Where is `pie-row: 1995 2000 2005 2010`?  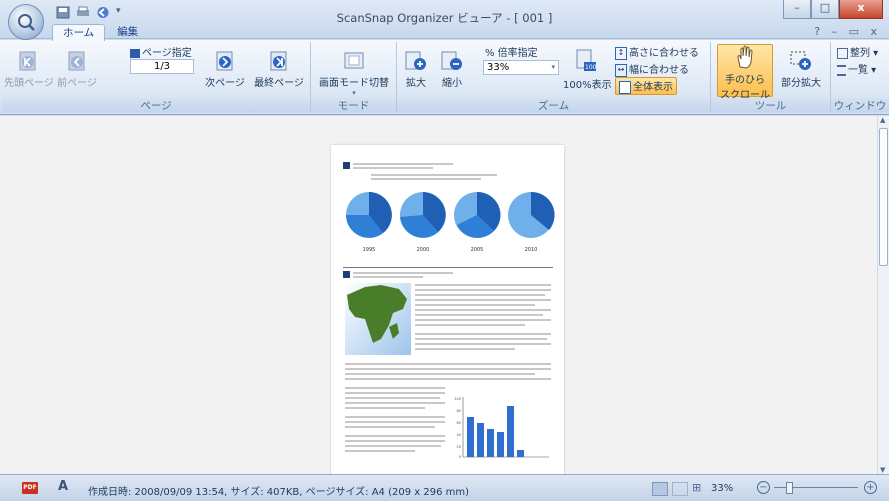 pie-row: 1995 2000 2005 2010 is located at coordinates (450, 222).